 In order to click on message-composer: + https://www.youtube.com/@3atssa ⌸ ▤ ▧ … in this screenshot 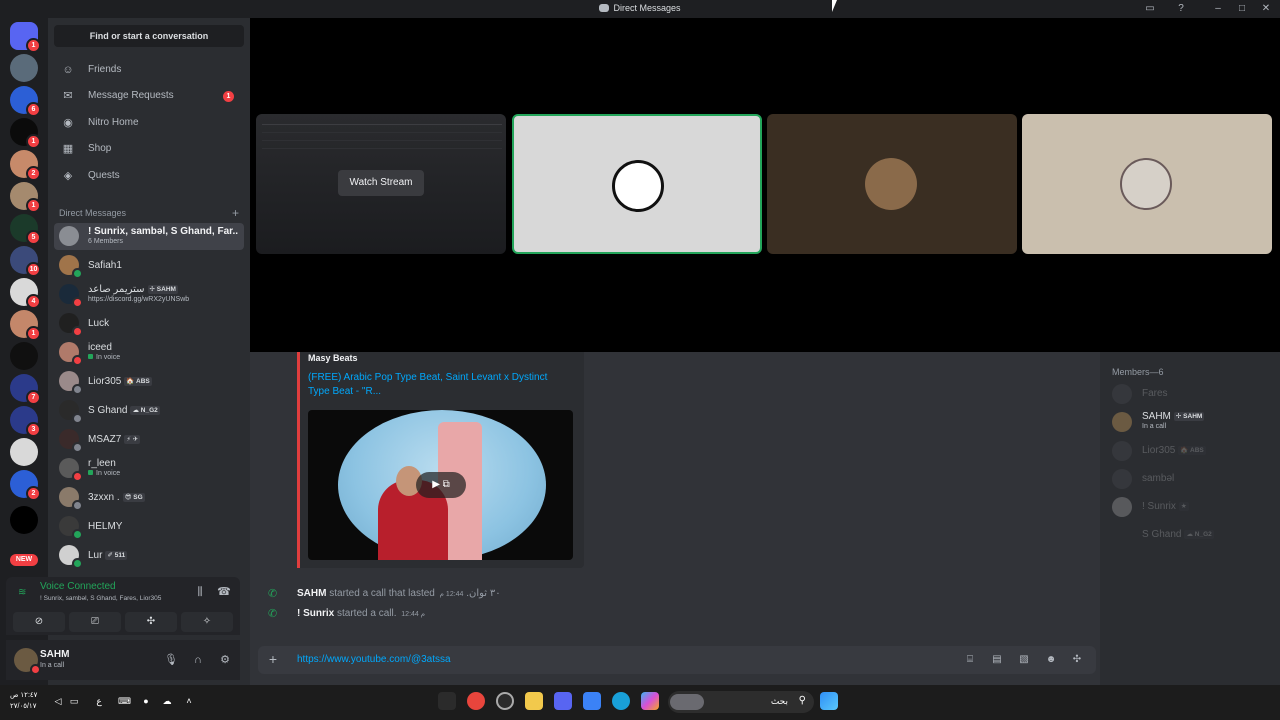, I will do `click(677, 660)`.